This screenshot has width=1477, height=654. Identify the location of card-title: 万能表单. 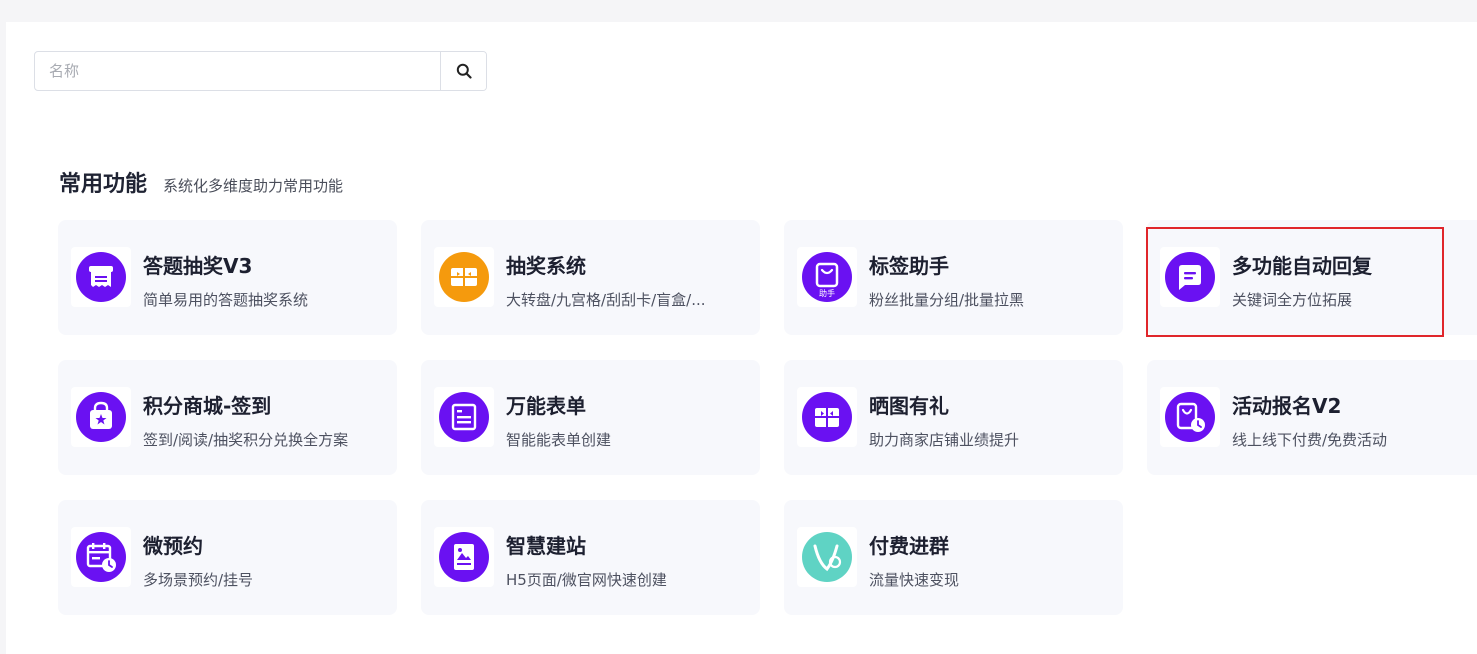
(546, 406).